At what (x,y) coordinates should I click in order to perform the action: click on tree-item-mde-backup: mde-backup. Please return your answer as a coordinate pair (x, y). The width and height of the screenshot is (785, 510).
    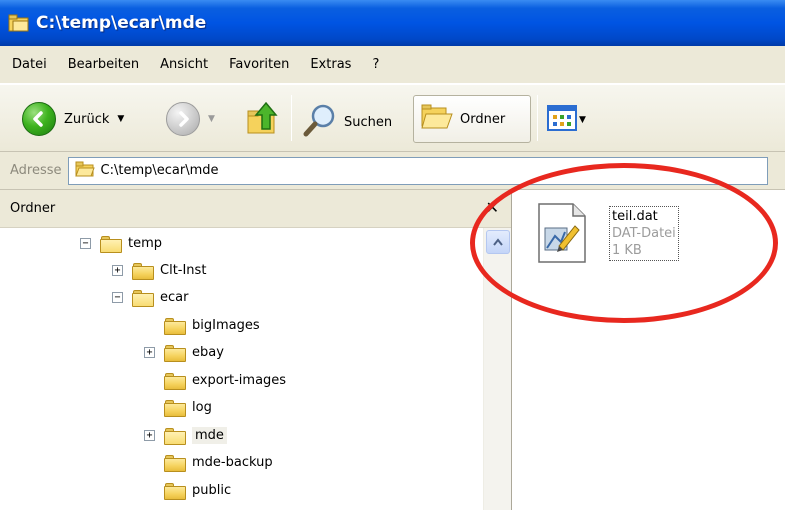
    Looking at the image, I should click on (218, 462).